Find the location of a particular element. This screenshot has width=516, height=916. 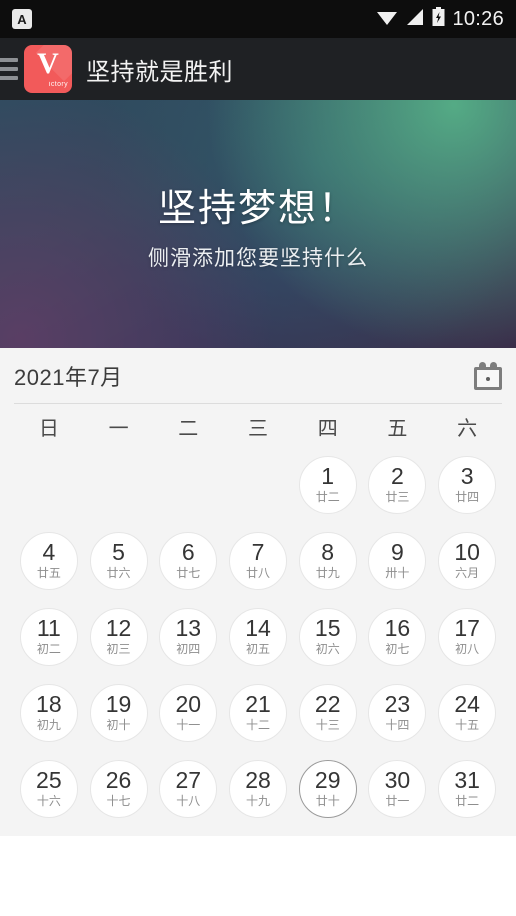

calendar-week-row: 25 十六 26 十七 27 十八 28 十九 29 廿十 30 廿一 31 廿二 is located at coordinates (258, 789).